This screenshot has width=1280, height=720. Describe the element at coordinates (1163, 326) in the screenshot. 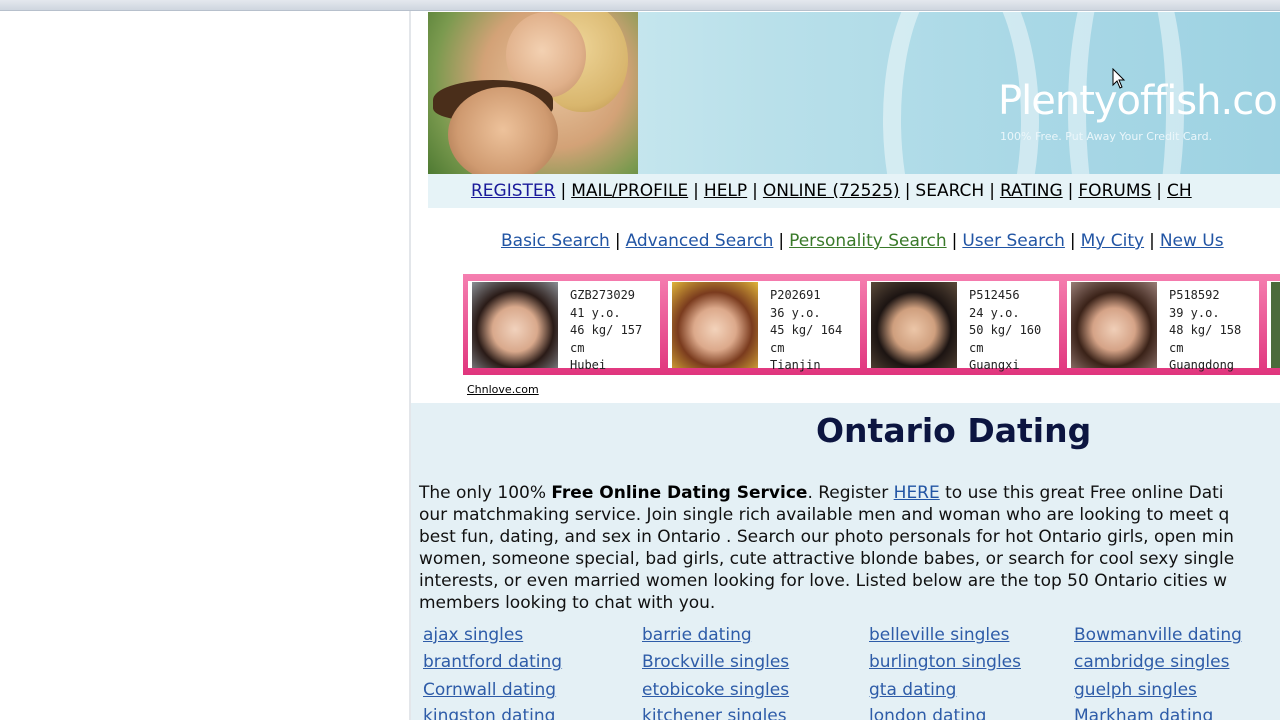

I see `ad-profile-card: P518592 39 y.o. 48 kg/ 158 cm Guangdong` at that location.